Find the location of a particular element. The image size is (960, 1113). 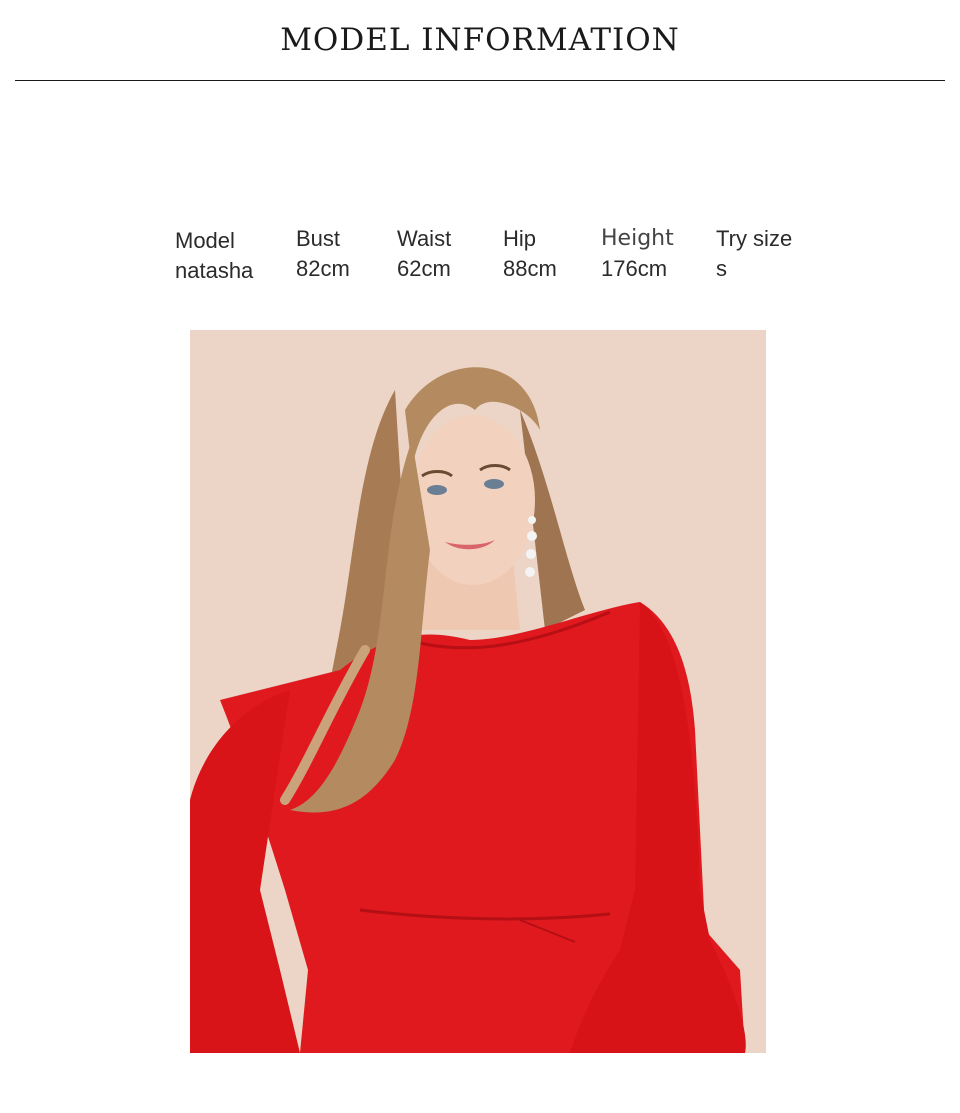

stat-waist-value: 62cm is located at coordinates (424, 268).